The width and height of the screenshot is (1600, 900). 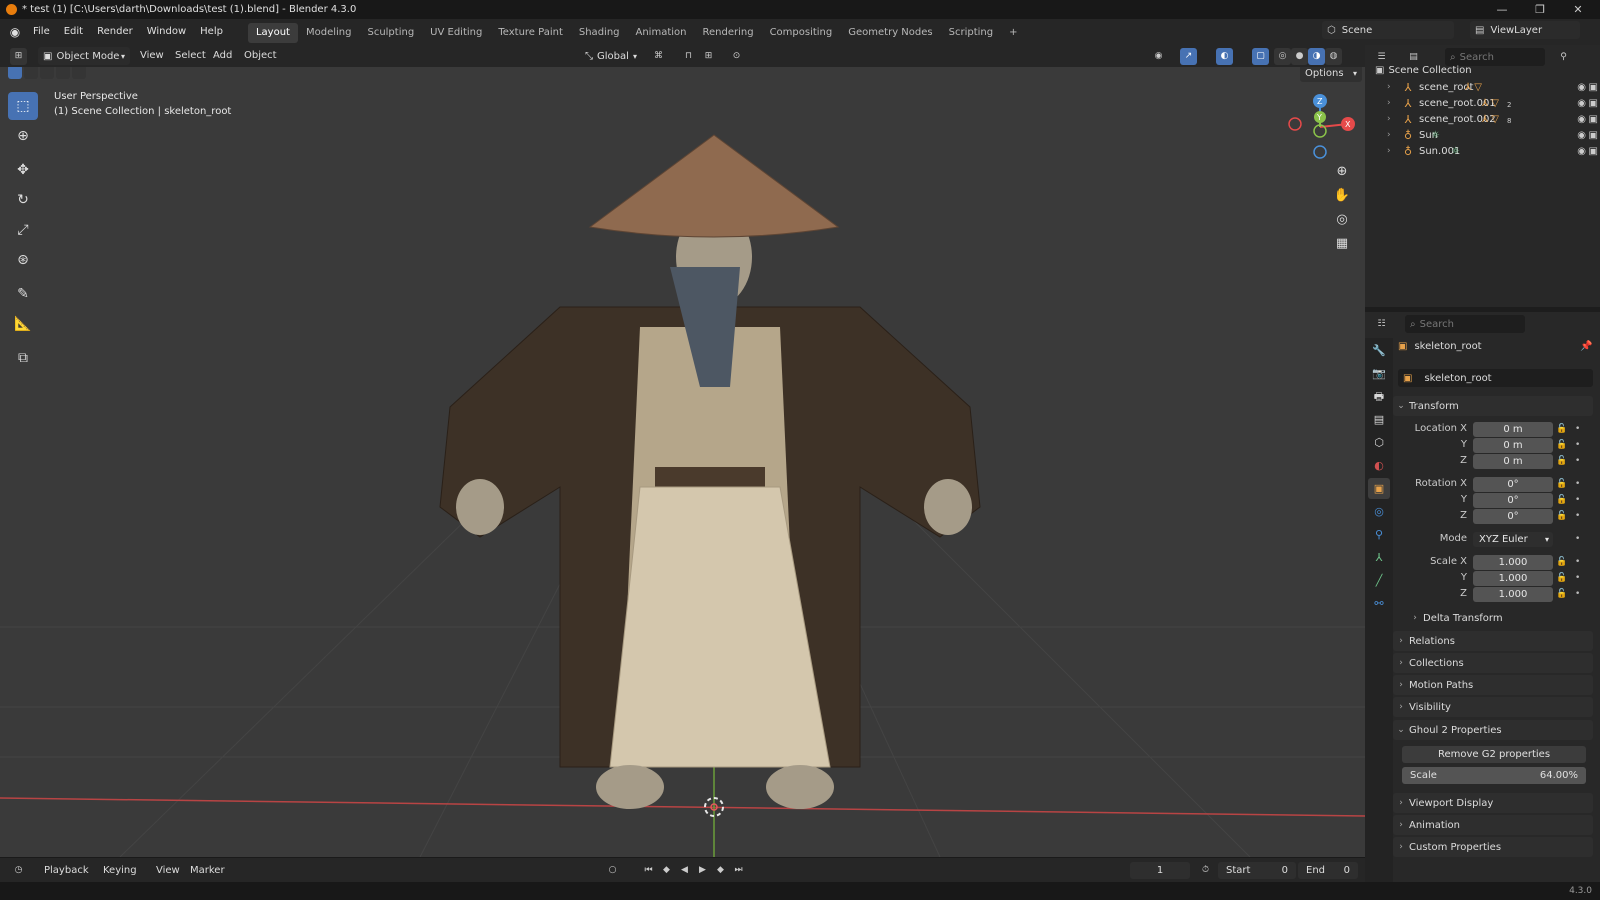 What do you see at coordinates (73, 32) in the screenshot?
I see `menu-edit: Edit` at bounding box center [73, 32].